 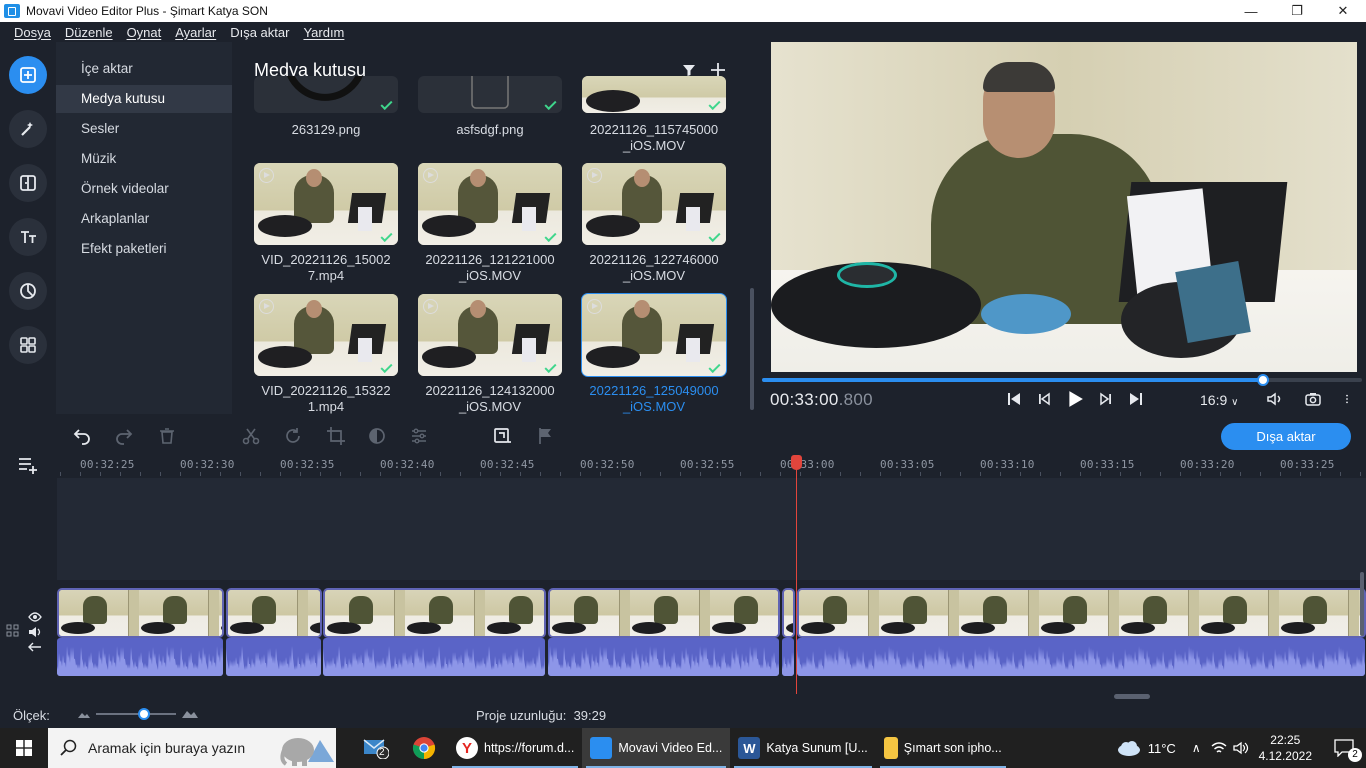 What do you see at coordinates (796, 578) in the screenshot?
I see `playhead-line` at bounding box center [796, 578].